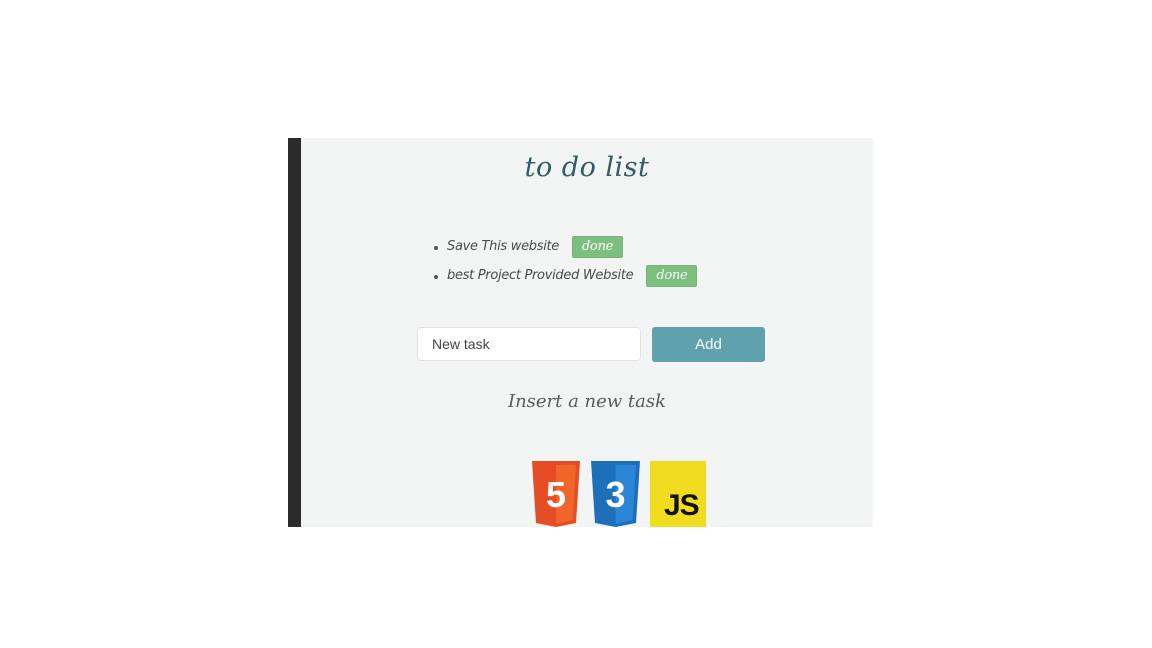 This screenshot has width=1152, height=648. I want to click on list-item: Save This website done, so click(565, 246).